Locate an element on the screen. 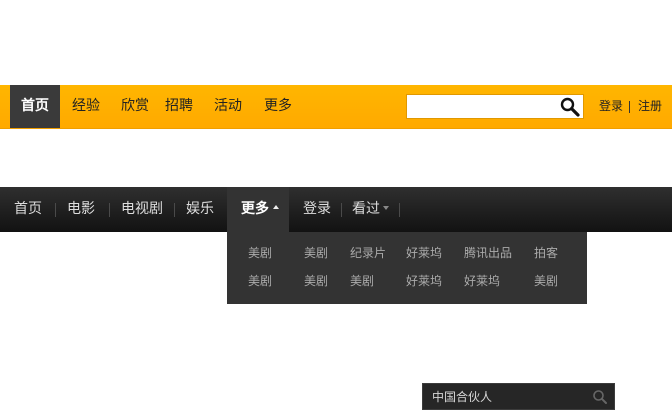 The image size is (672, 411). nav-item-watched-label: 看过 is located at coordinates (366, 209).